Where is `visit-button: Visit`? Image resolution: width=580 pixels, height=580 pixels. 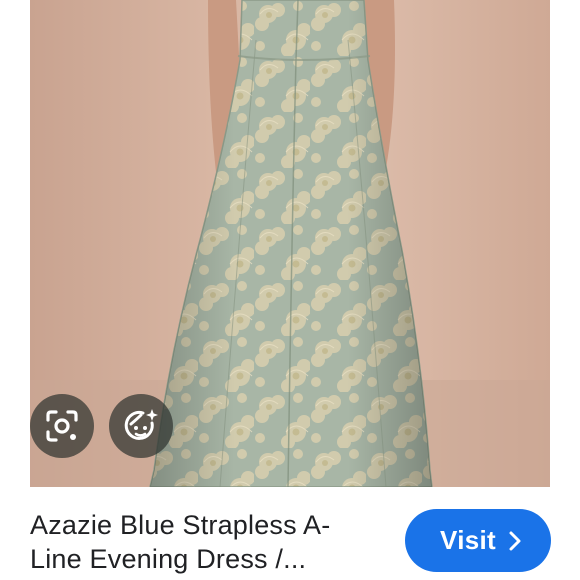
visit-button: Visit is located at coordinates (478, 540).